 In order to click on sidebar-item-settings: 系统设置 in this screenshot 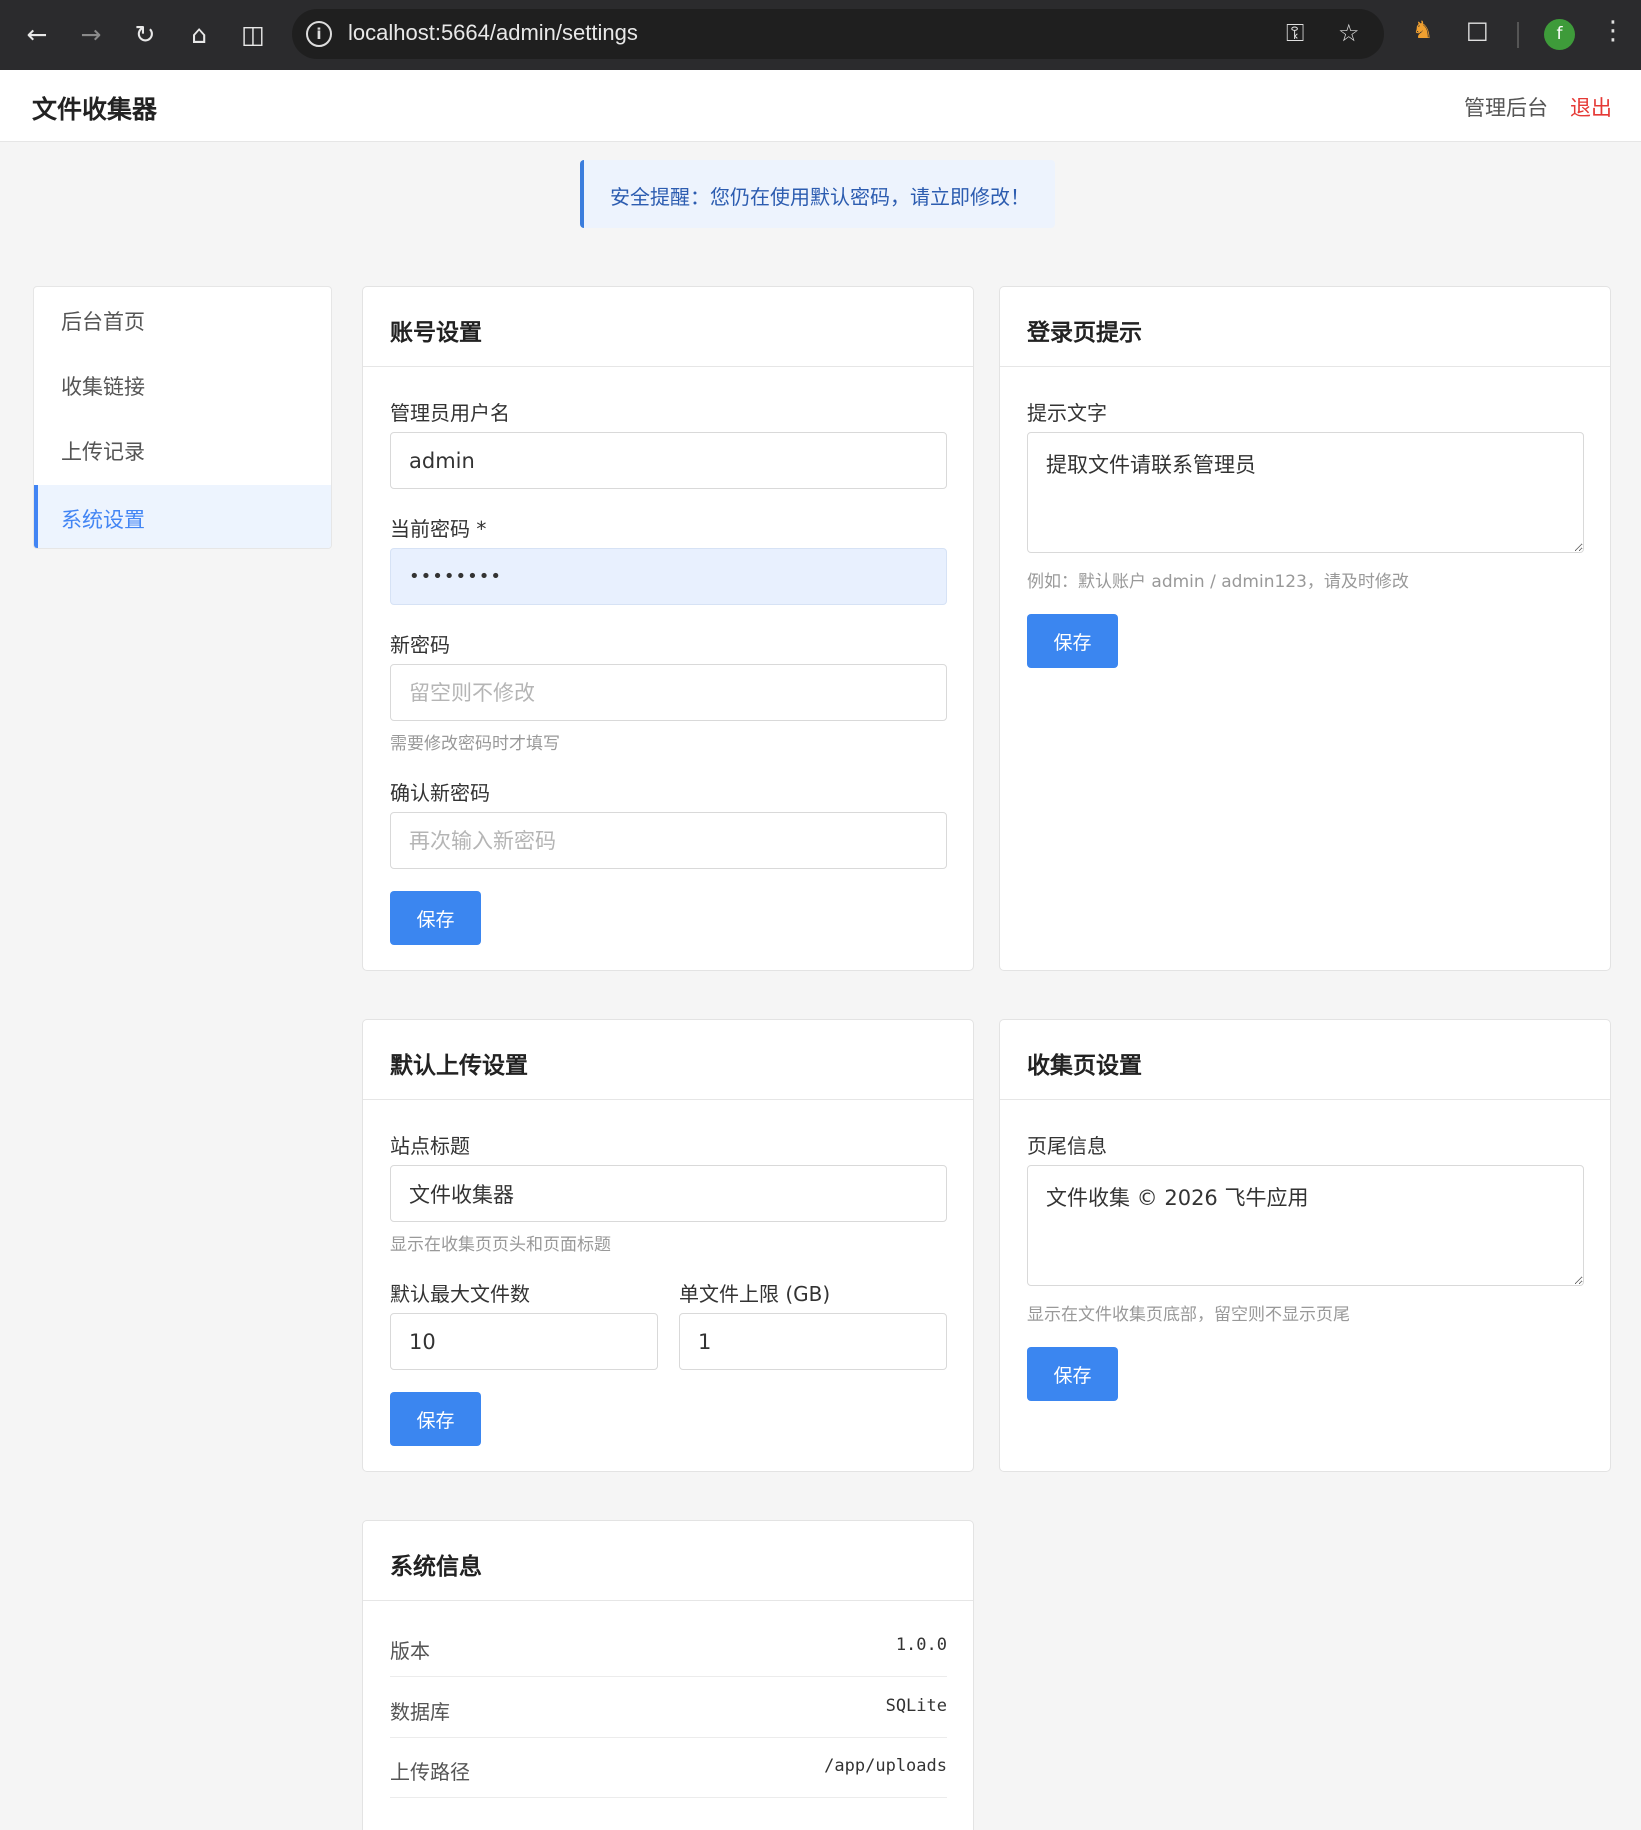, I will do `click(182, 516)`.